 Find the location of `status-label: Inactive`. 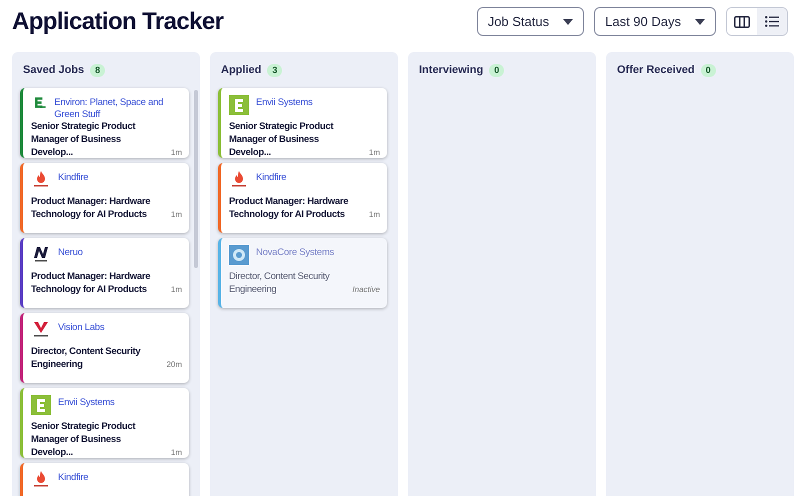

status-label: Inactive is located at coordinates (366, 290).